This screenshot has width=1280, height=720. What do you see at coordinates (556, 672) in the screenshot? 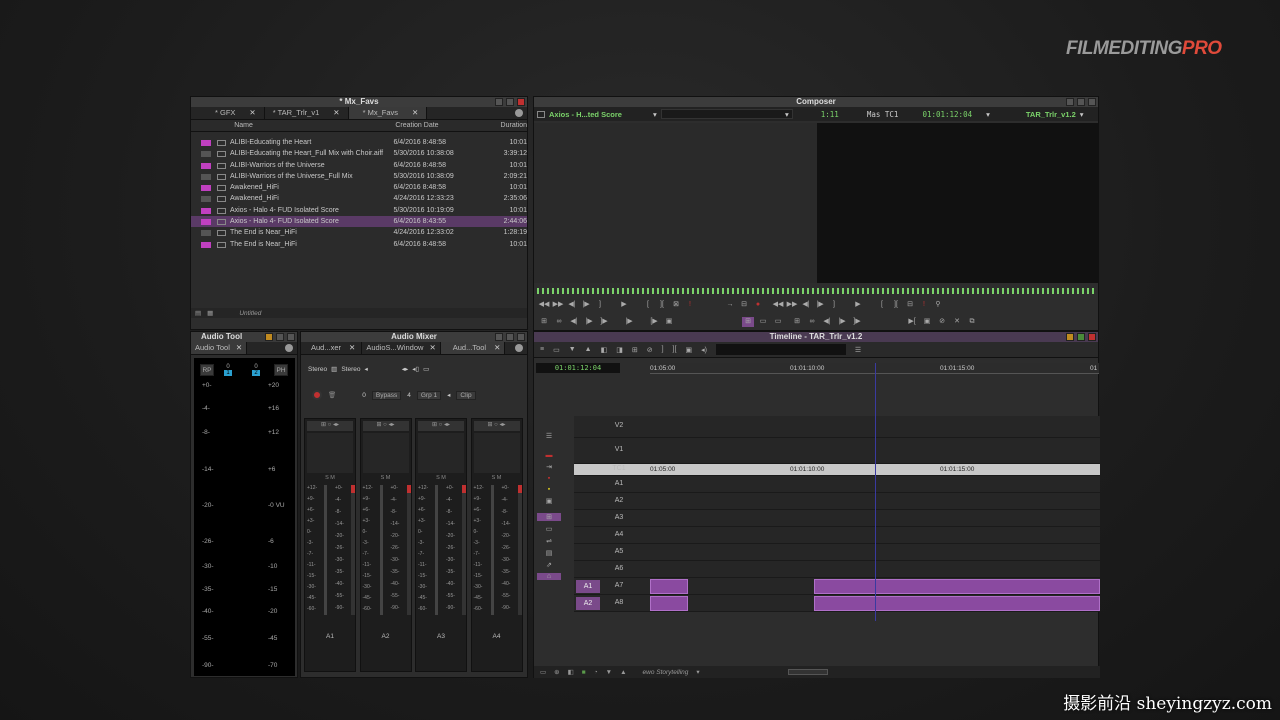
I see `footer-icon-2: ⊕` at bounding box center [556, 672].